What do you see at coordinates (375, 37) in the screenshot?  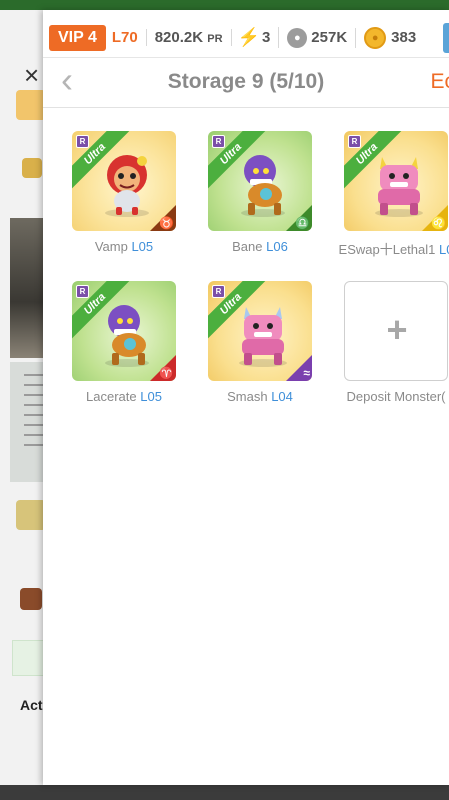 I see `coin-icon: ●` at bounding box center [375, 37].